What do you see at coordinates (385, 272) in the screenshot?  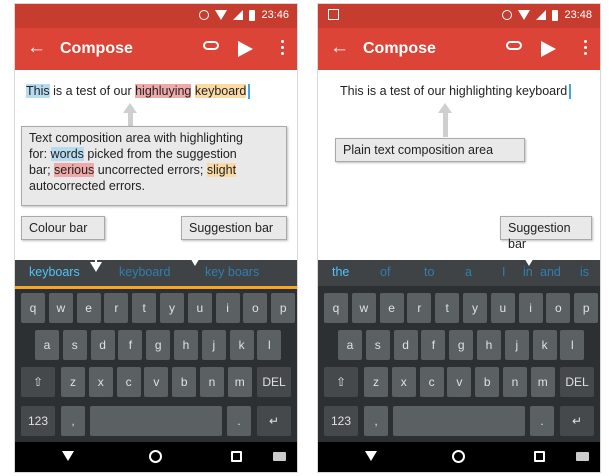 I see `suggestion-item: of` at bounding box center [385, 272].